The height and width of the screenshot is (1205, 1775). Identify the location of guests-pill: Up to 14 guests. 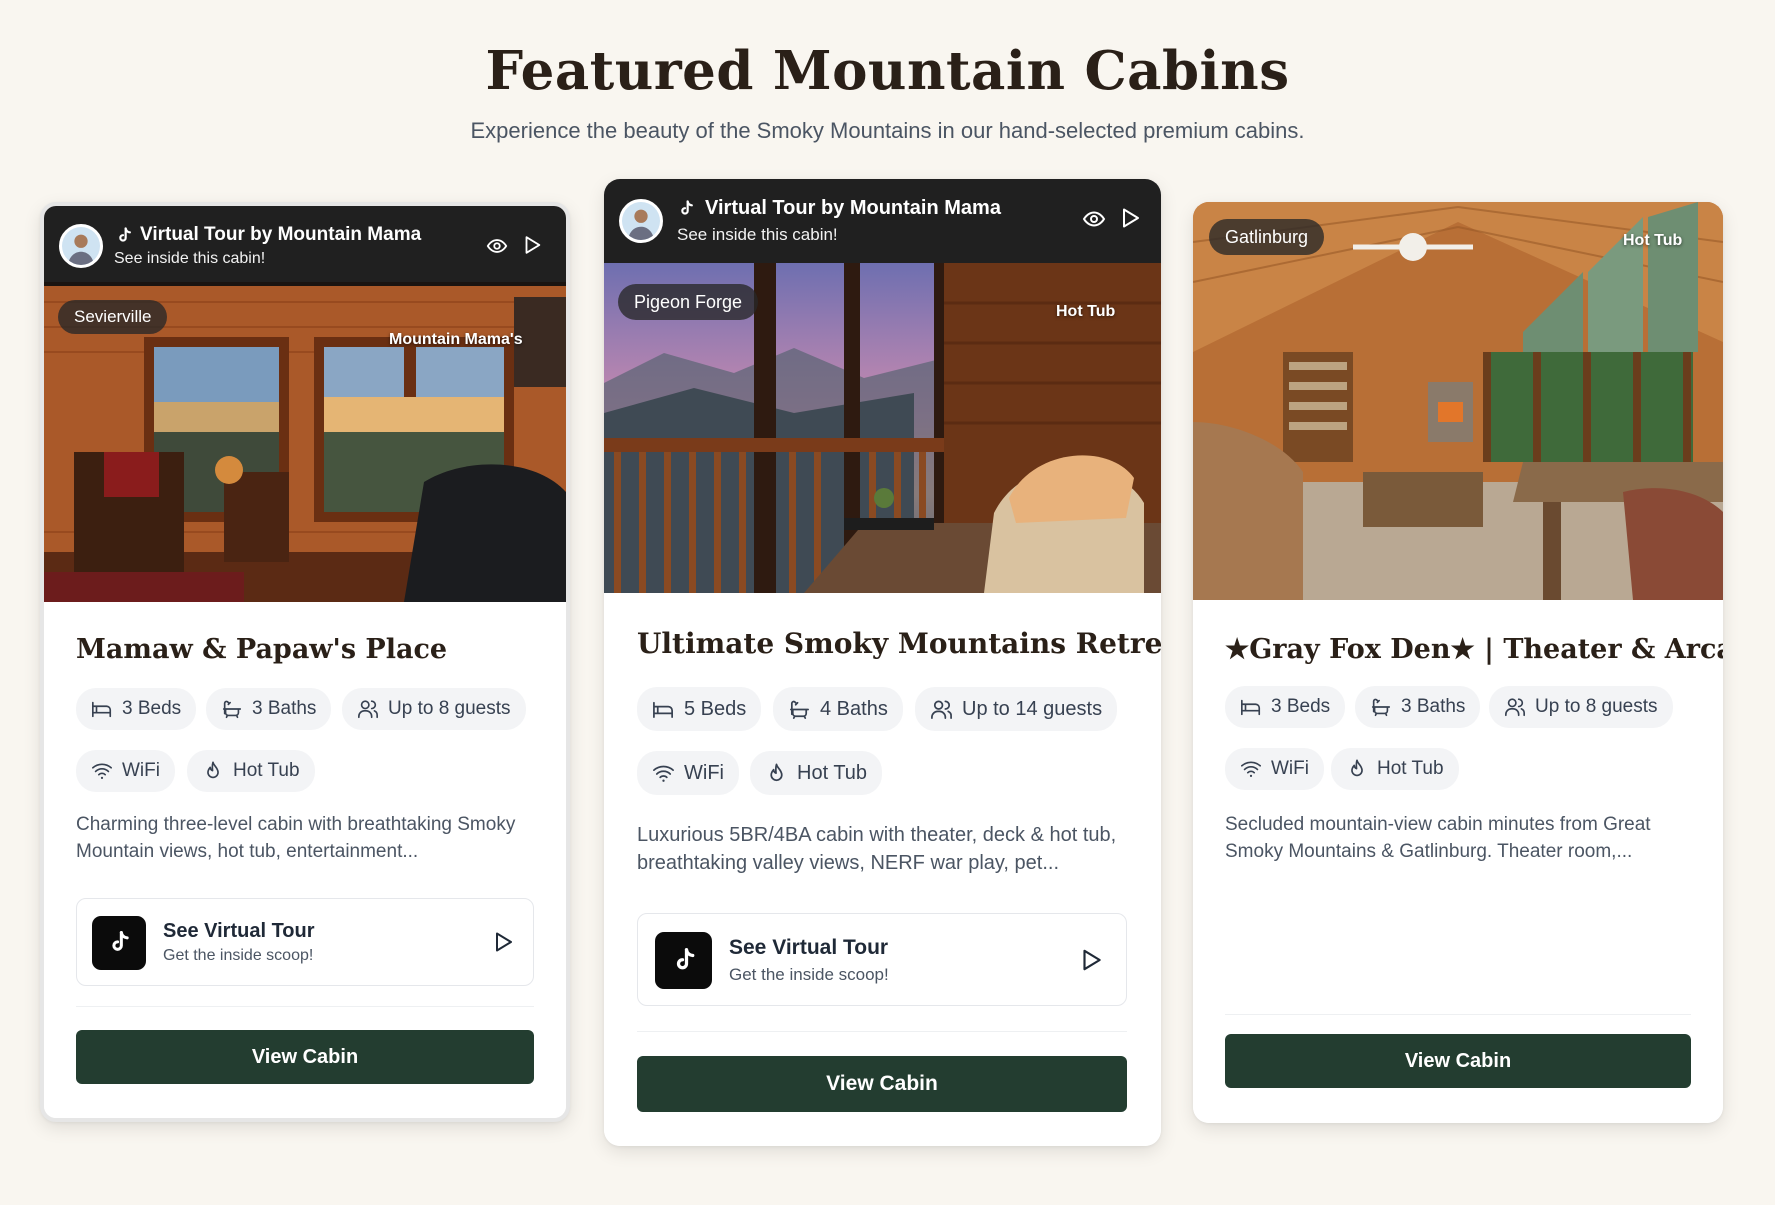
(1016, 709).